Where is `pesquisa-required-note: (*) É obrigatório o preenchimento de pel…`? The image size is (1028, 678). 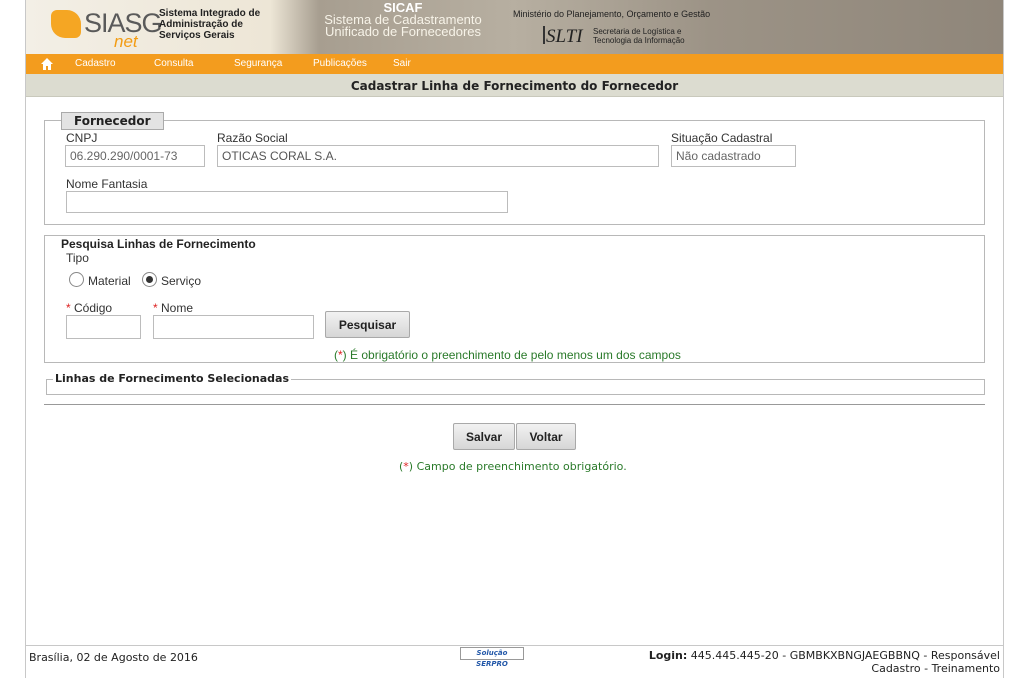 pesquisa-required-note: (*) É obrigatório o preenchimento de pel… is located at coordinates (507, 355).